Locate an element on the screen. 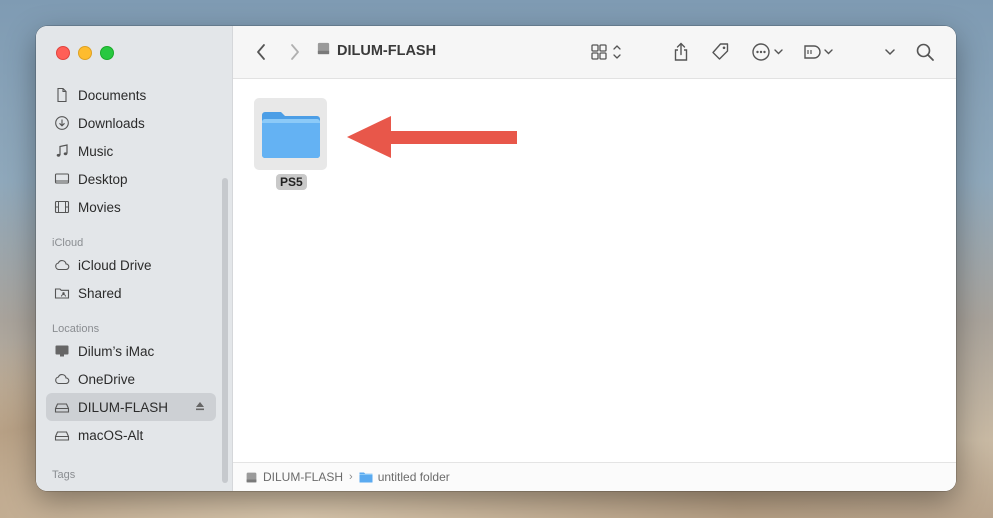 This screenshot has height=518, width=993. action-menu-button is located at coordinates (769, 52).